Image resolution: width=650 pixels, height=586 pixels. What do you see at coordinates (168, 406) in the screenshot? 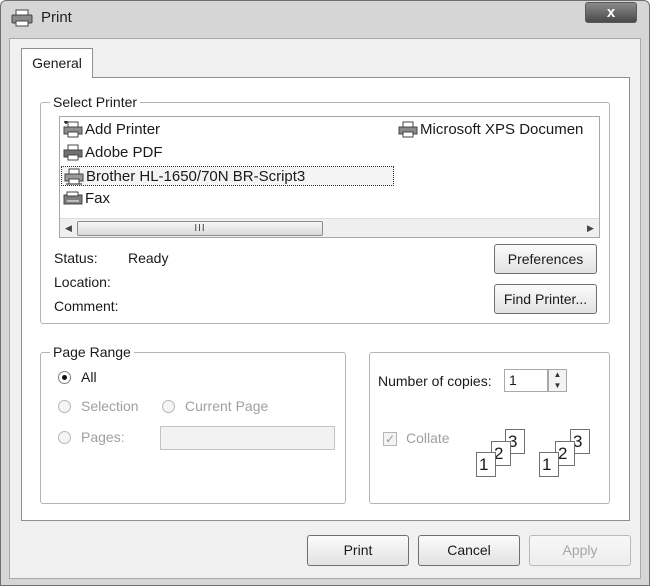
I see `current-page-radio` at bounding box center [168, 406].